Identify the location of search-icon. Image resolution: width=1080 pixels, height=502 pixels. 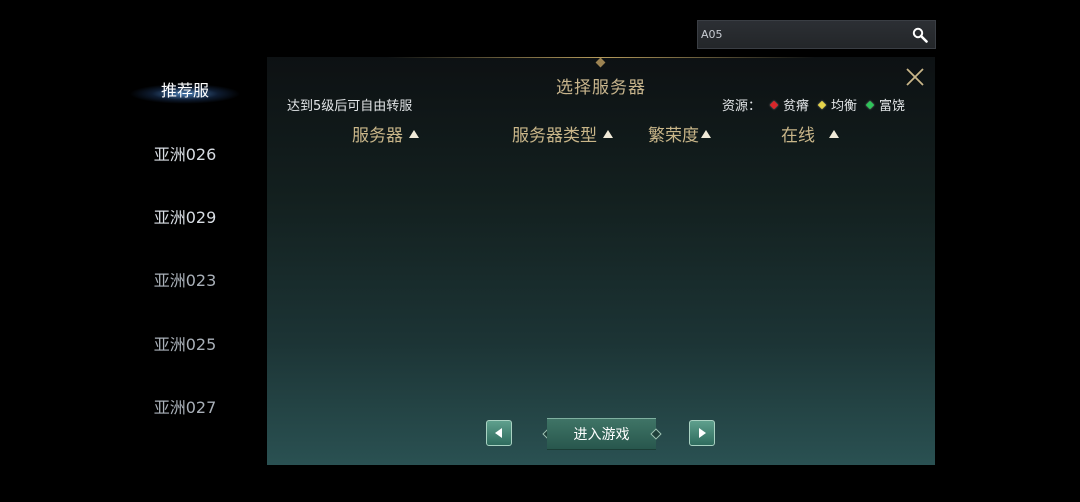
(920, 35).